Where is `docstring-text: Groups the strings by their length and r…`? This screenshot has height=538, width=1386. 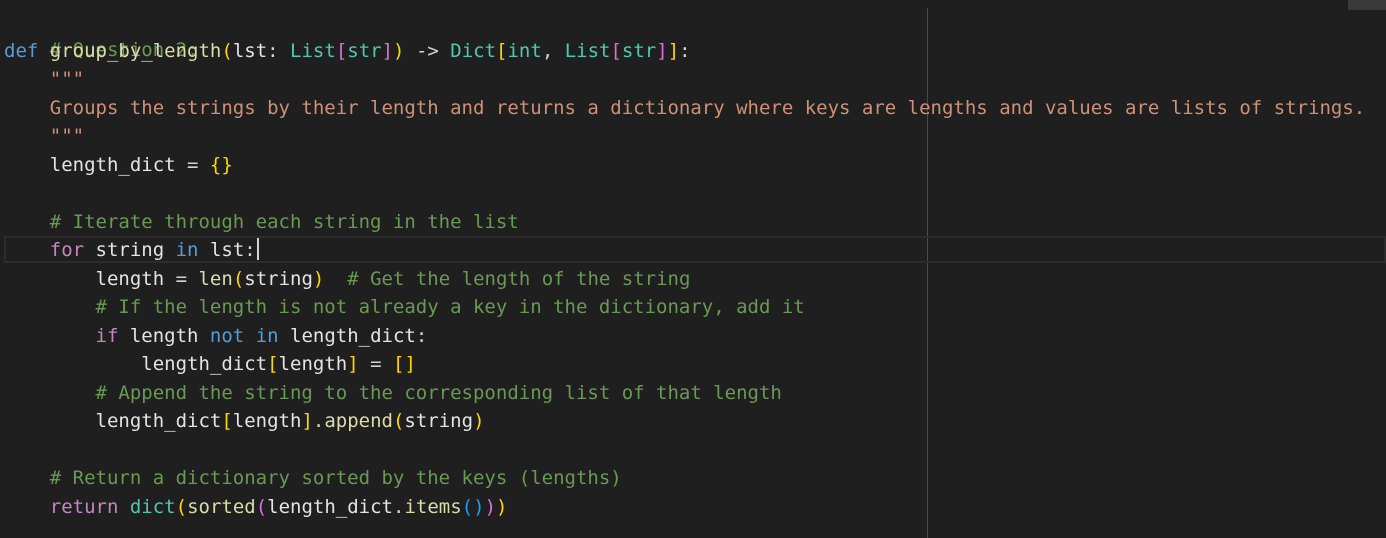 docstring-text: Groups the strings by their length and r… is located at coordinates (685, 108).